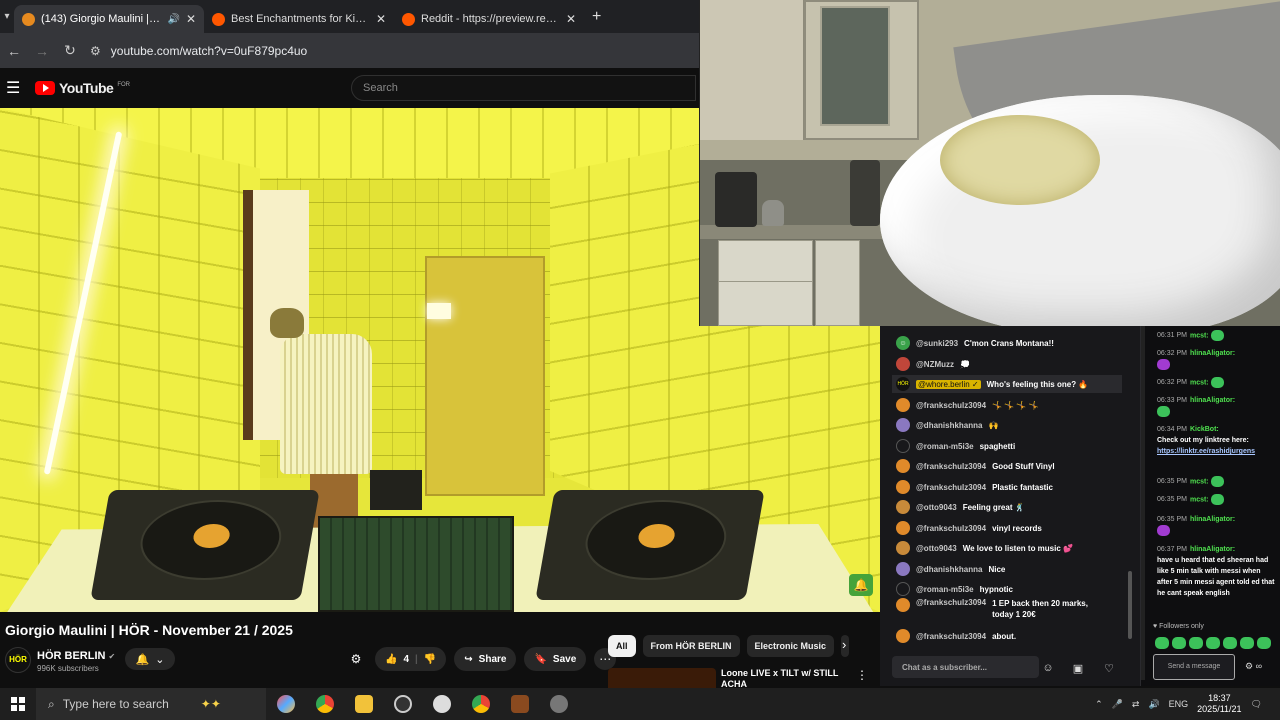 The height and width of the screenshot is (720, 1280). What do you see at coordinates (198, 51) in the screenshot?
I see `url-field: ⚙ youtube.com/watch?v=0uF879pc4uo` at bounding box center [198, 51].